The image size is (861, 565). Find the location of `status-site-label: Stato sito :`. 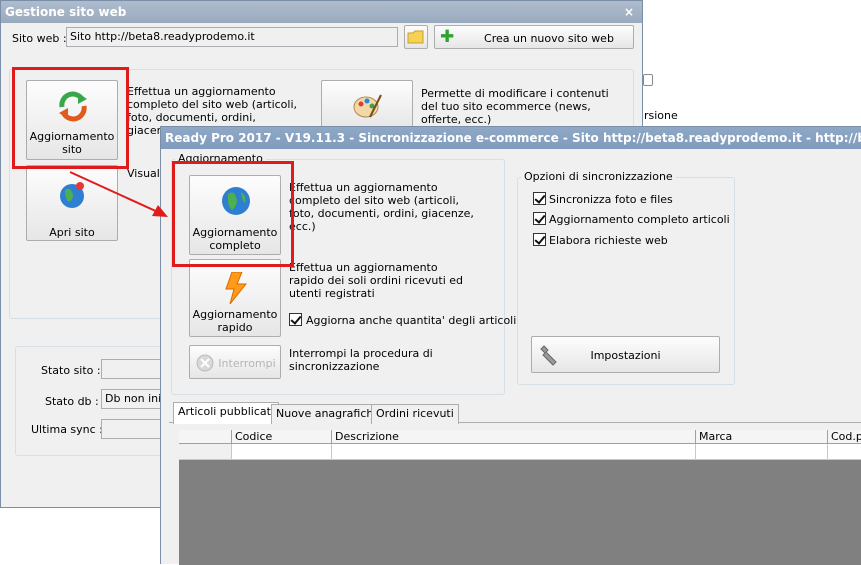

status-site-label: Stato sito : is located at coordinates (71, 370).